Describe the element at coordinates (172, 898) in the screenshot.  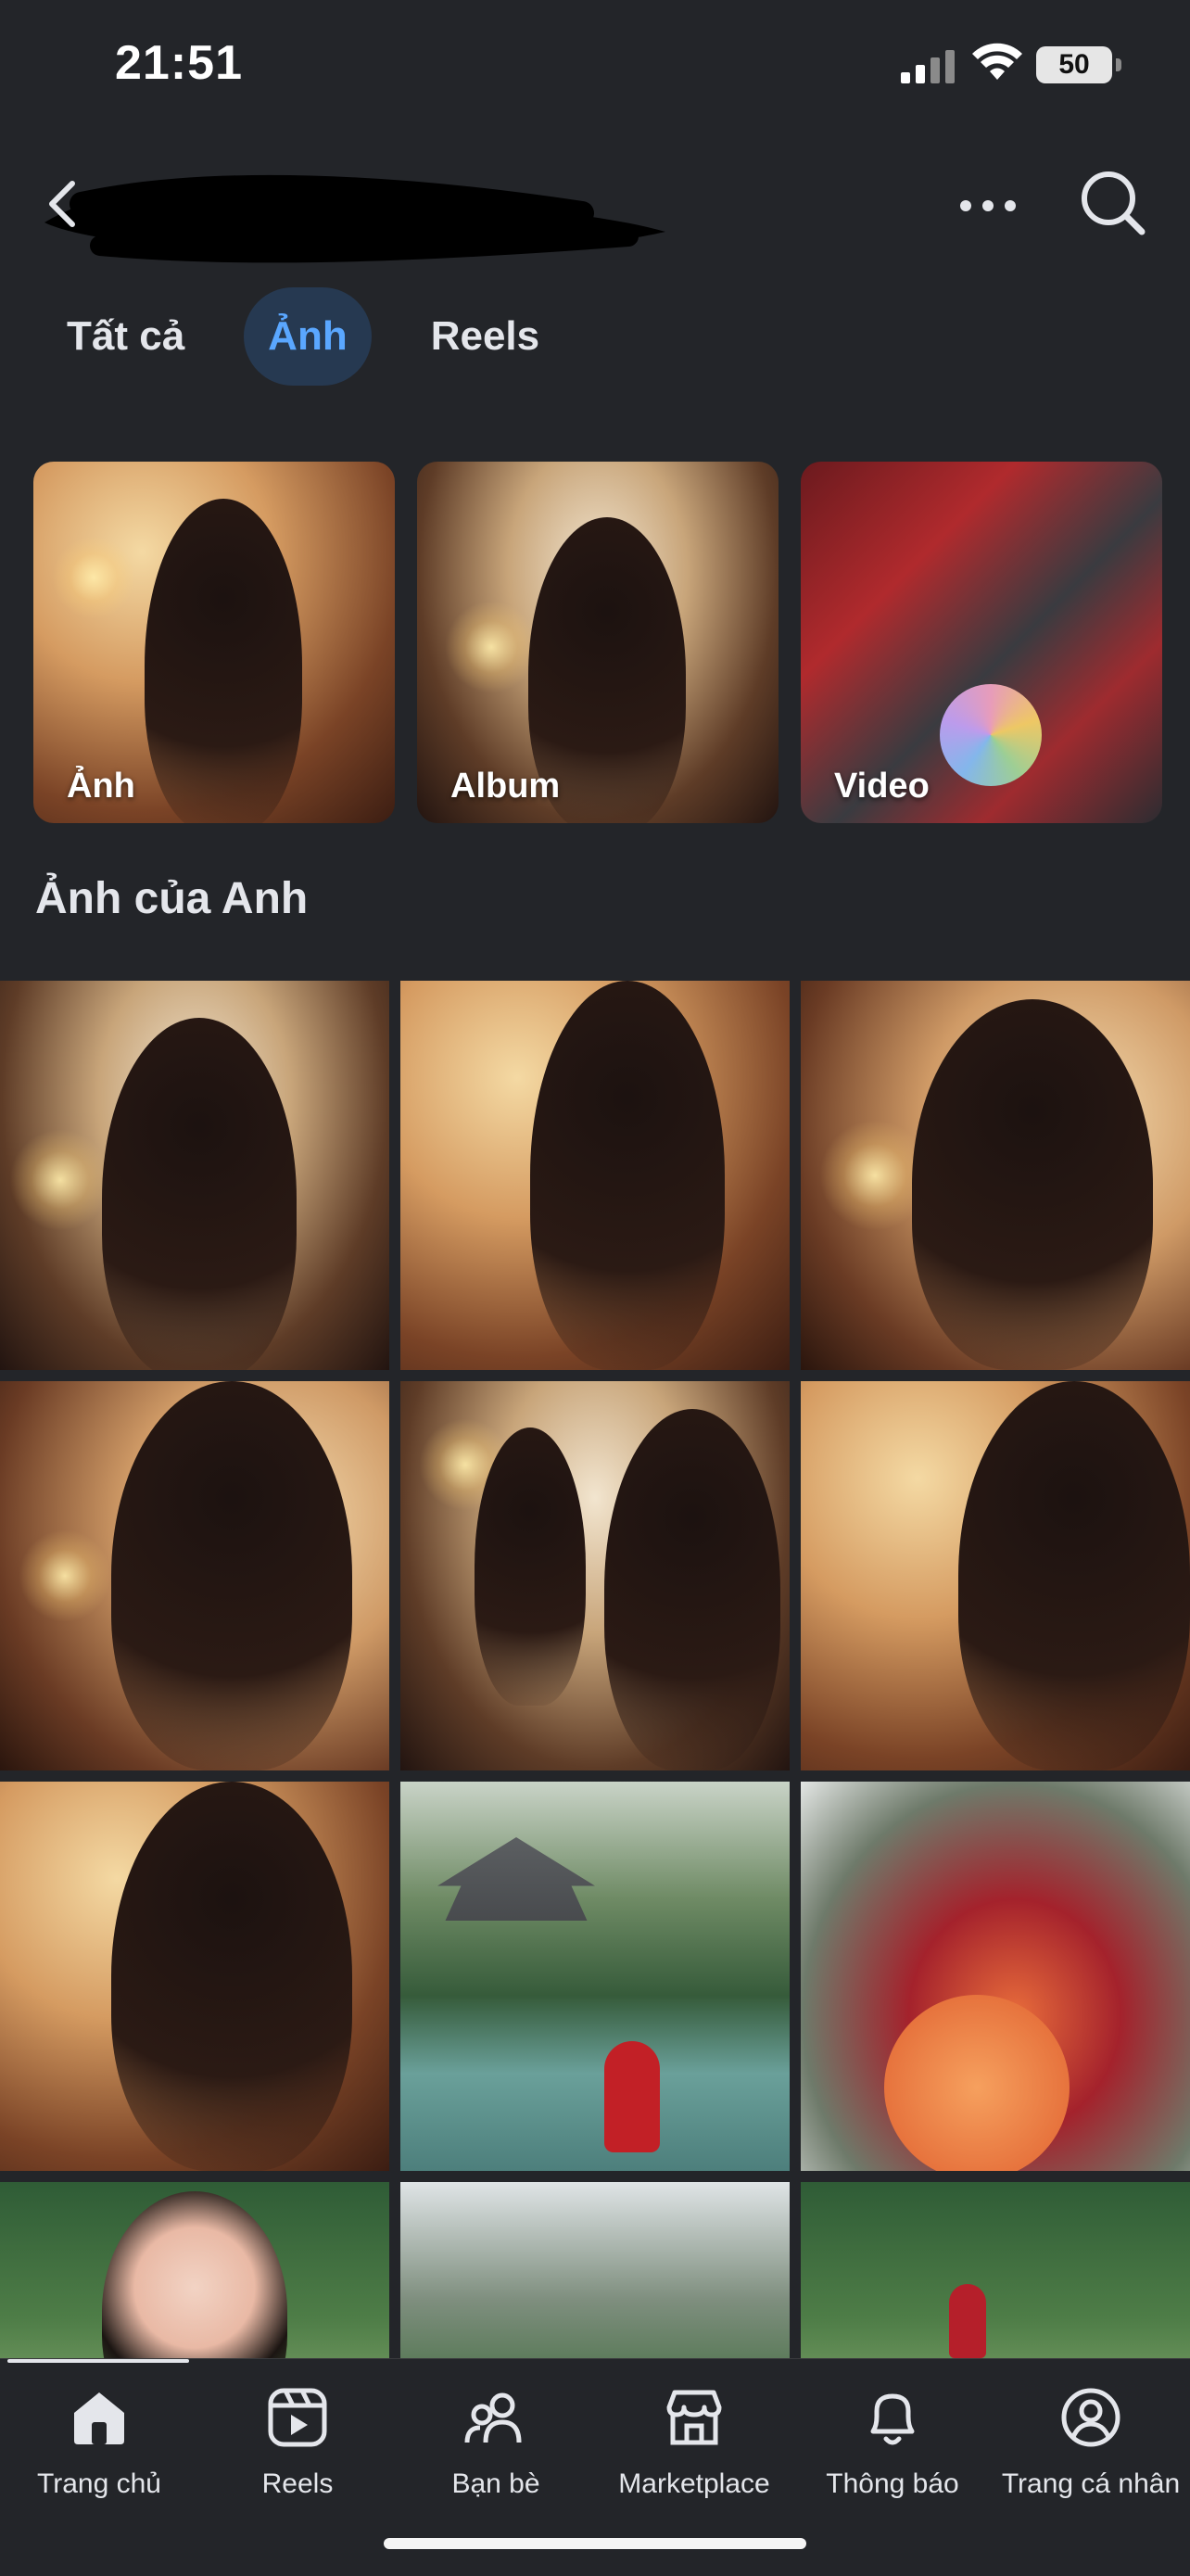
I see `section-title: Ảnh của Anh` at that location.